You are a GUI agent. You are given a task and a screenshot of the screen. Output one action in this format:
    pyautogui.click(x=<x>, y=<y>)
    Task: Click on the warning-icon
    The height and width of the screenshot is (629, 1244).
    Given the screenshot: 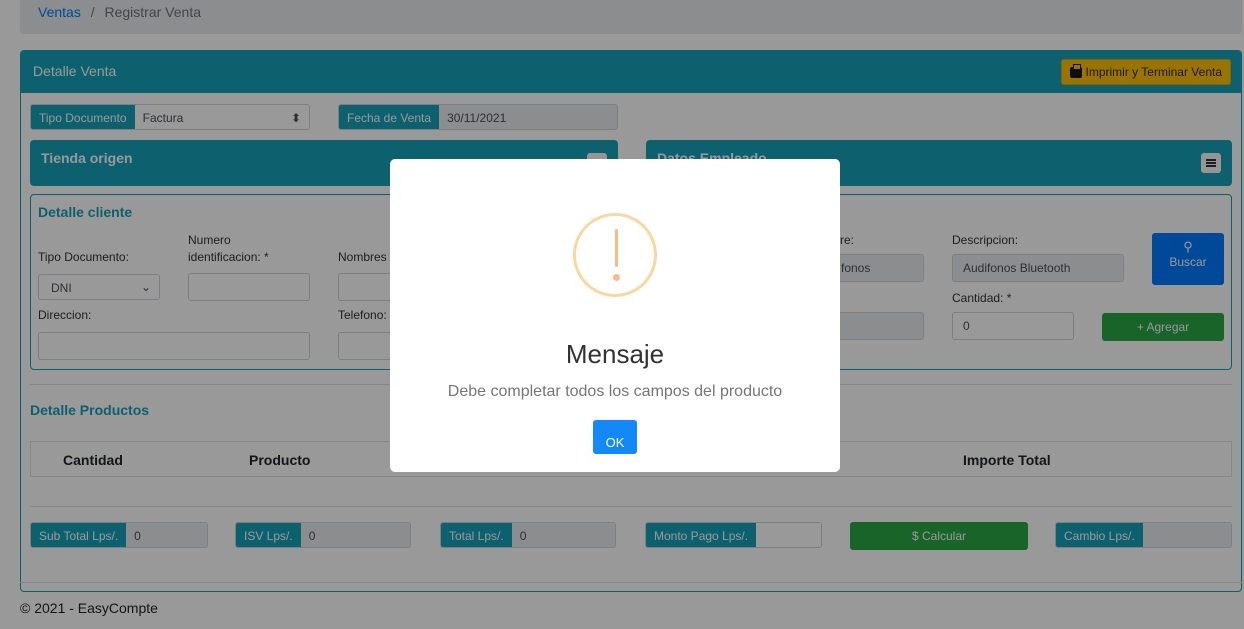 What is the action you would take?
    pyautogui.click(x=615, y=255)
    